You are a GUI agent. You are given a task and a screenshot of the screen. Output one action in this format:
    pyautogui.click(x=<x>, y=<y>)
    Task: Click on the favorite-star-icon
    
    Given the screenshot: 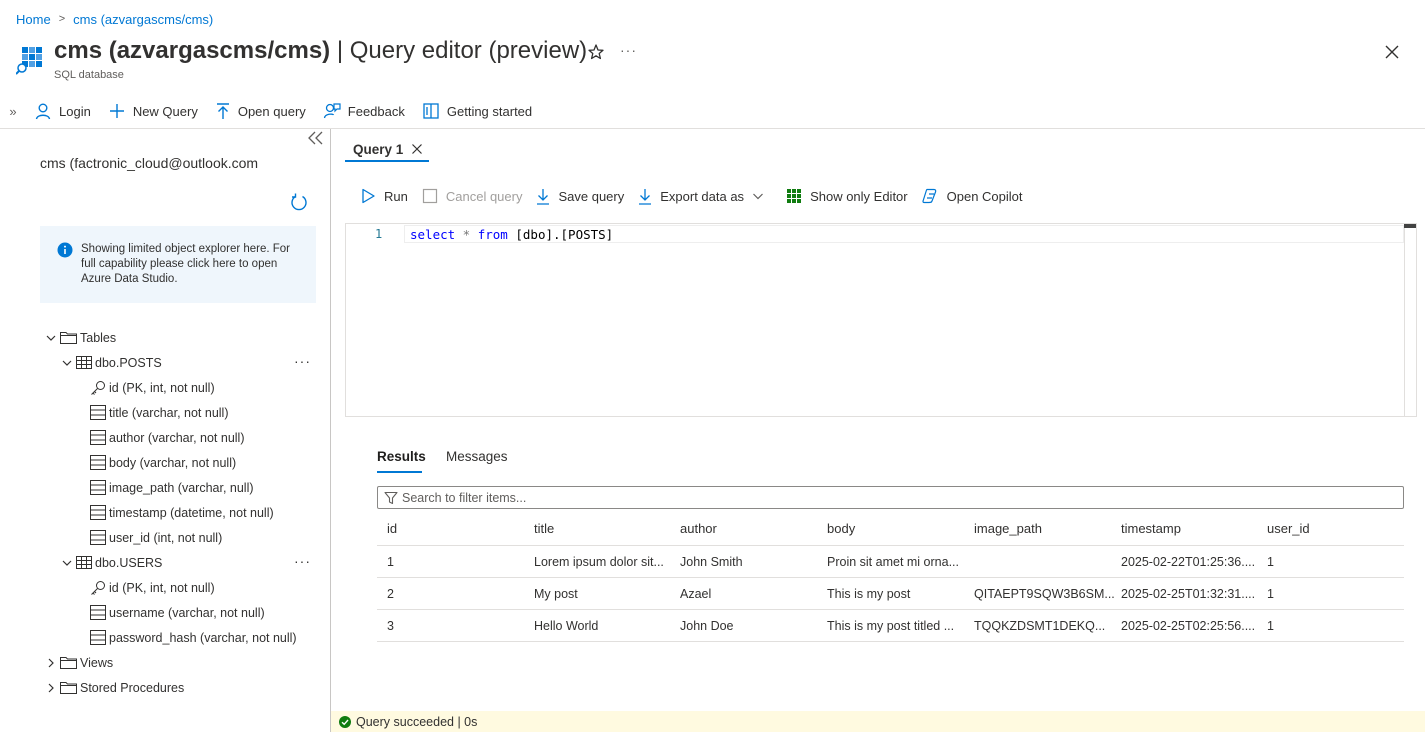 What is the action you would take?
    pyautogui.click(x=596, y=52)
    